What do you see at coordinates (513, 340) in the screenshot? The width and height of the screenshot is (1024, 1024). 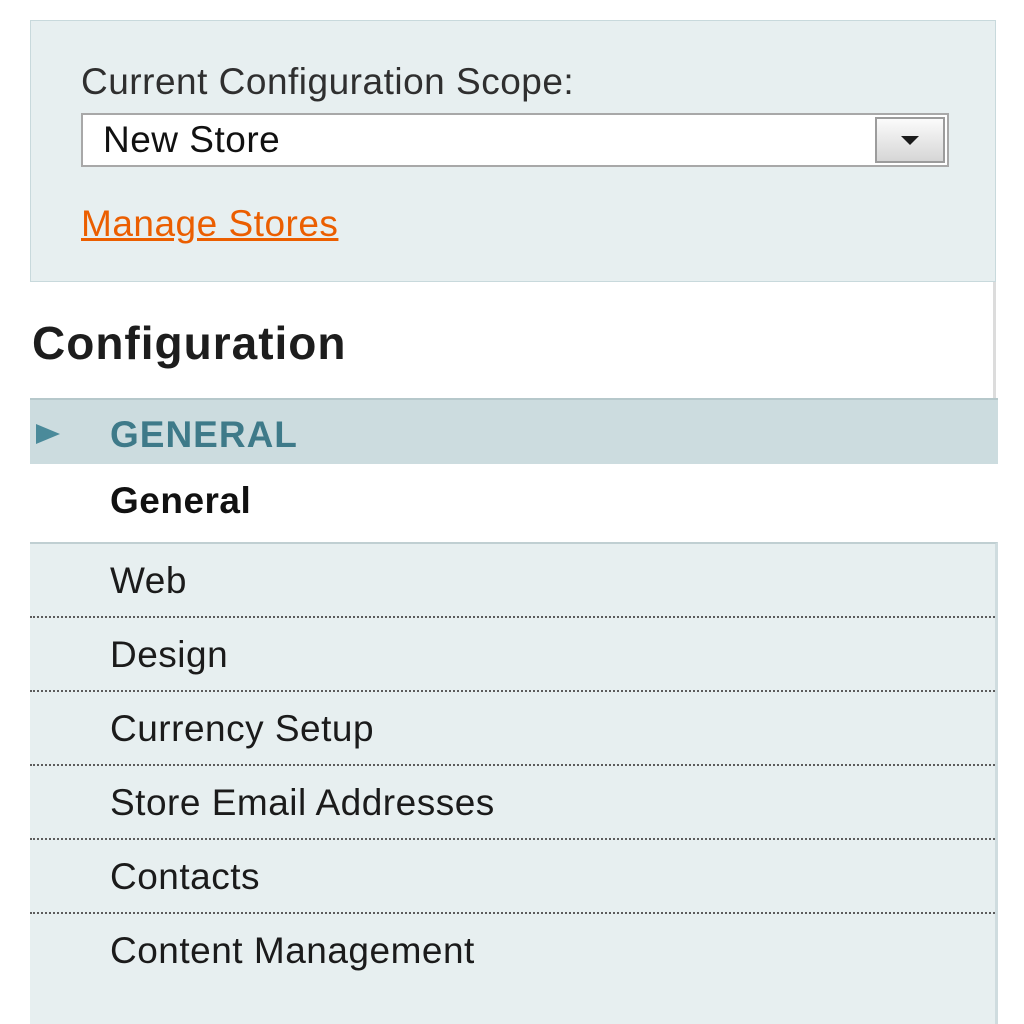 I see `config-header: Configuration` at bounding box center [513, 340].